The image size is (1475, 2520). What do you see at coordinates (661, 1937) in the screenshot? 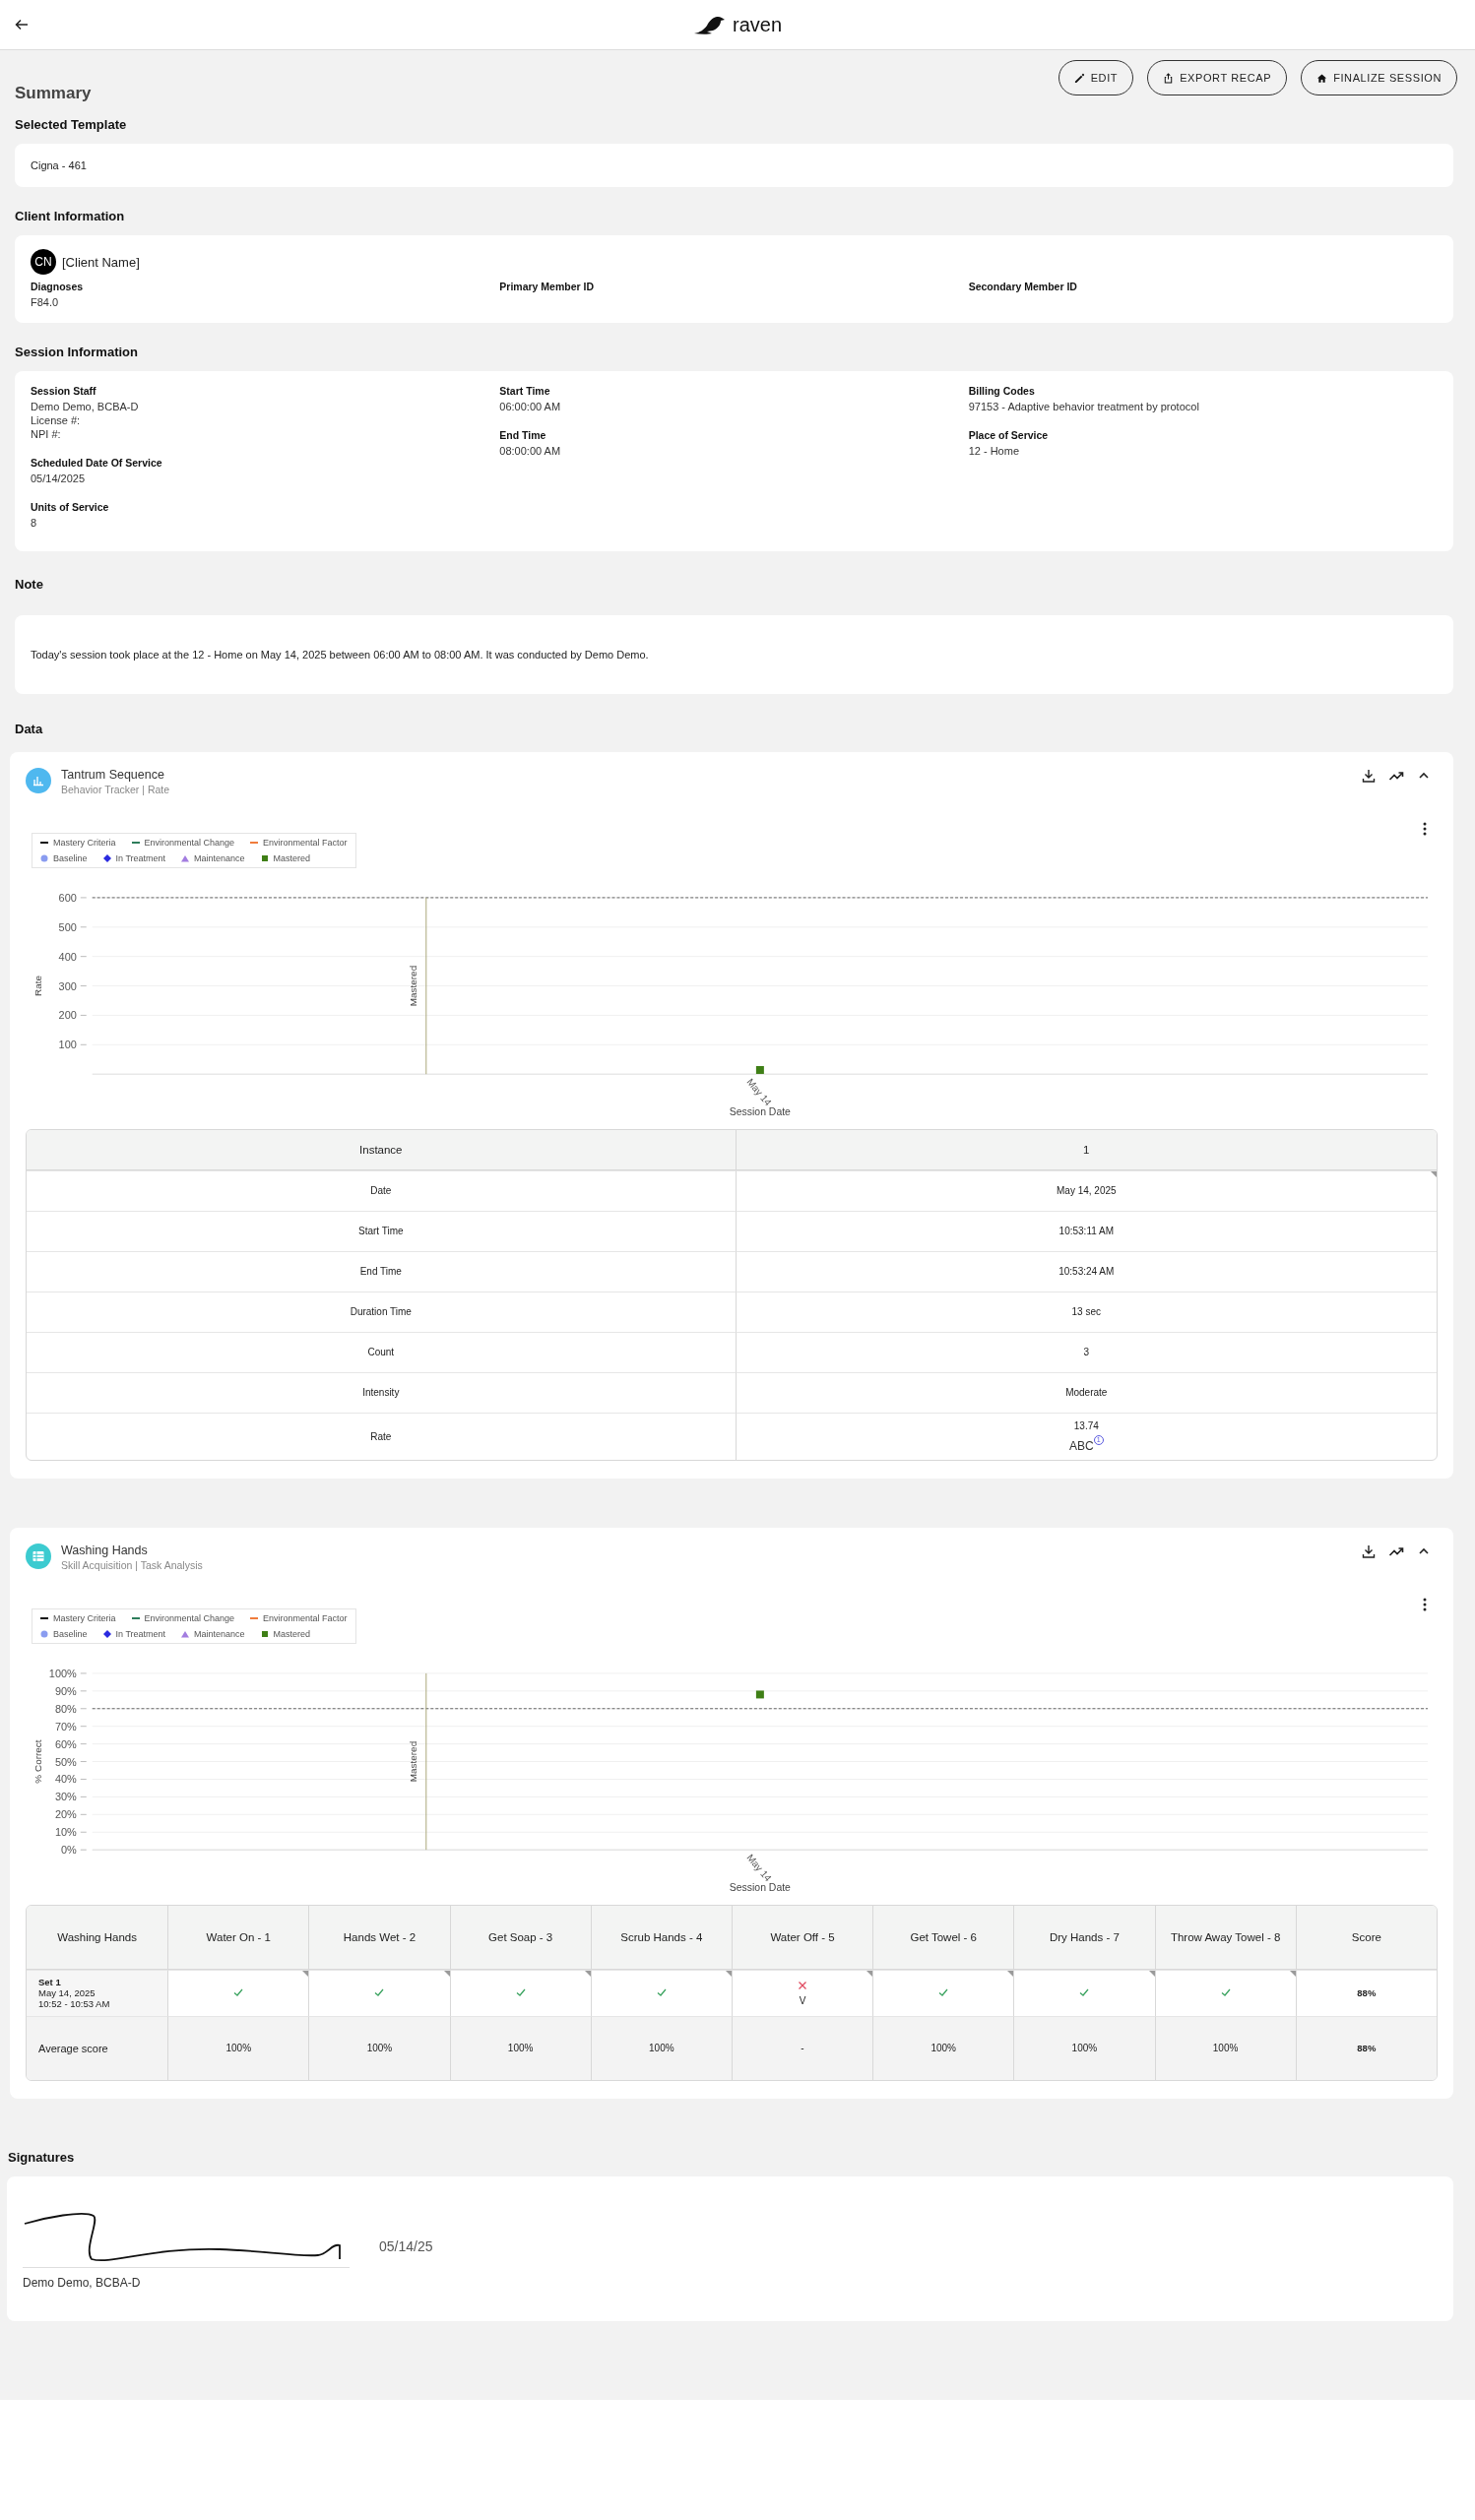
I see `column-header: Scrub Hands - 4` at bounding box center [661, 1937].